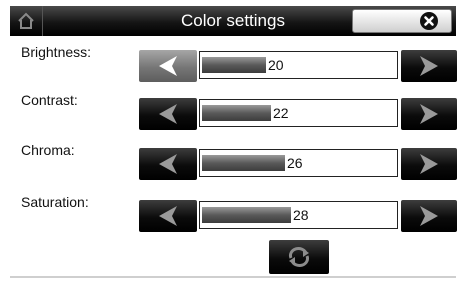 Image resolution: width=466 pixels, height=281 pixels. I want to click on brightness-slider-fill, so click(234, 65).